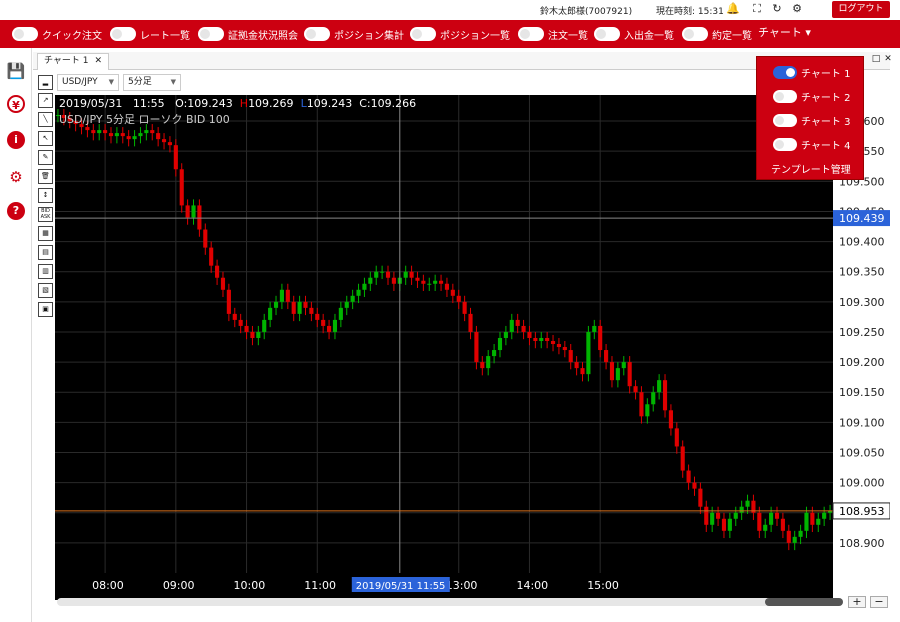 Image resolution: width=900 pixels, height=622 pixels. I want to click on nav-quick-order: クイック注文, so click(57, 34).